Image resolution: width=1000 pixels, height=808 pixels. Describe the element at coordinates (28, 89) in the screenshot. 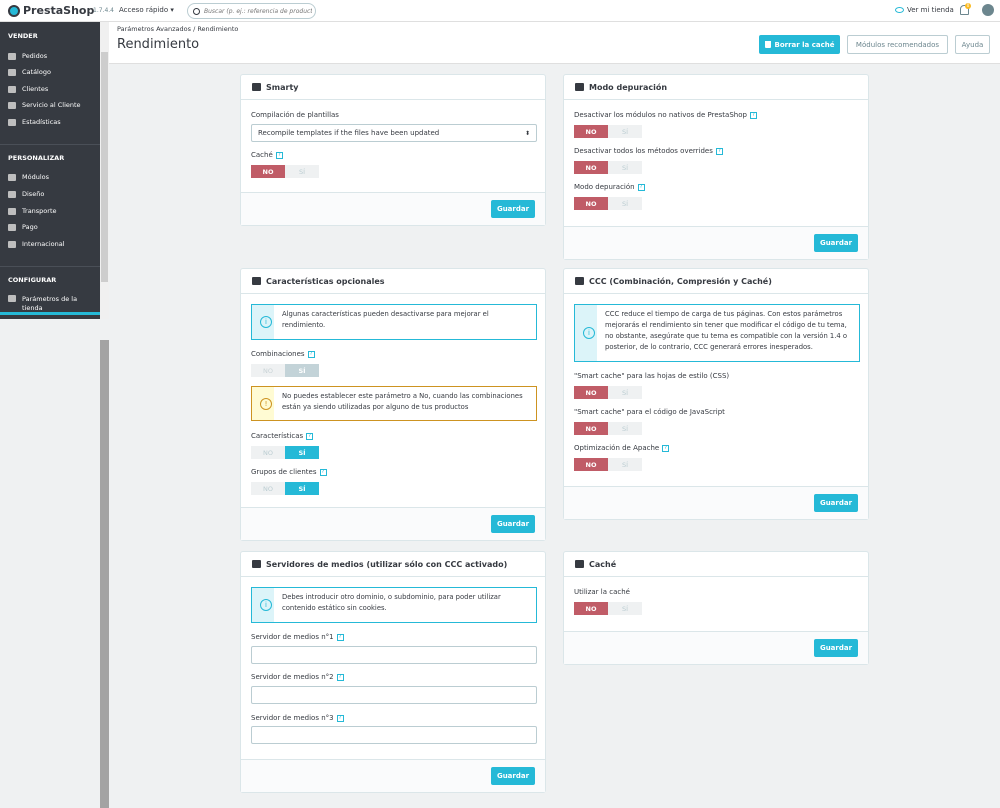

I see `sidebar-item-customers: Clientes` at that location.